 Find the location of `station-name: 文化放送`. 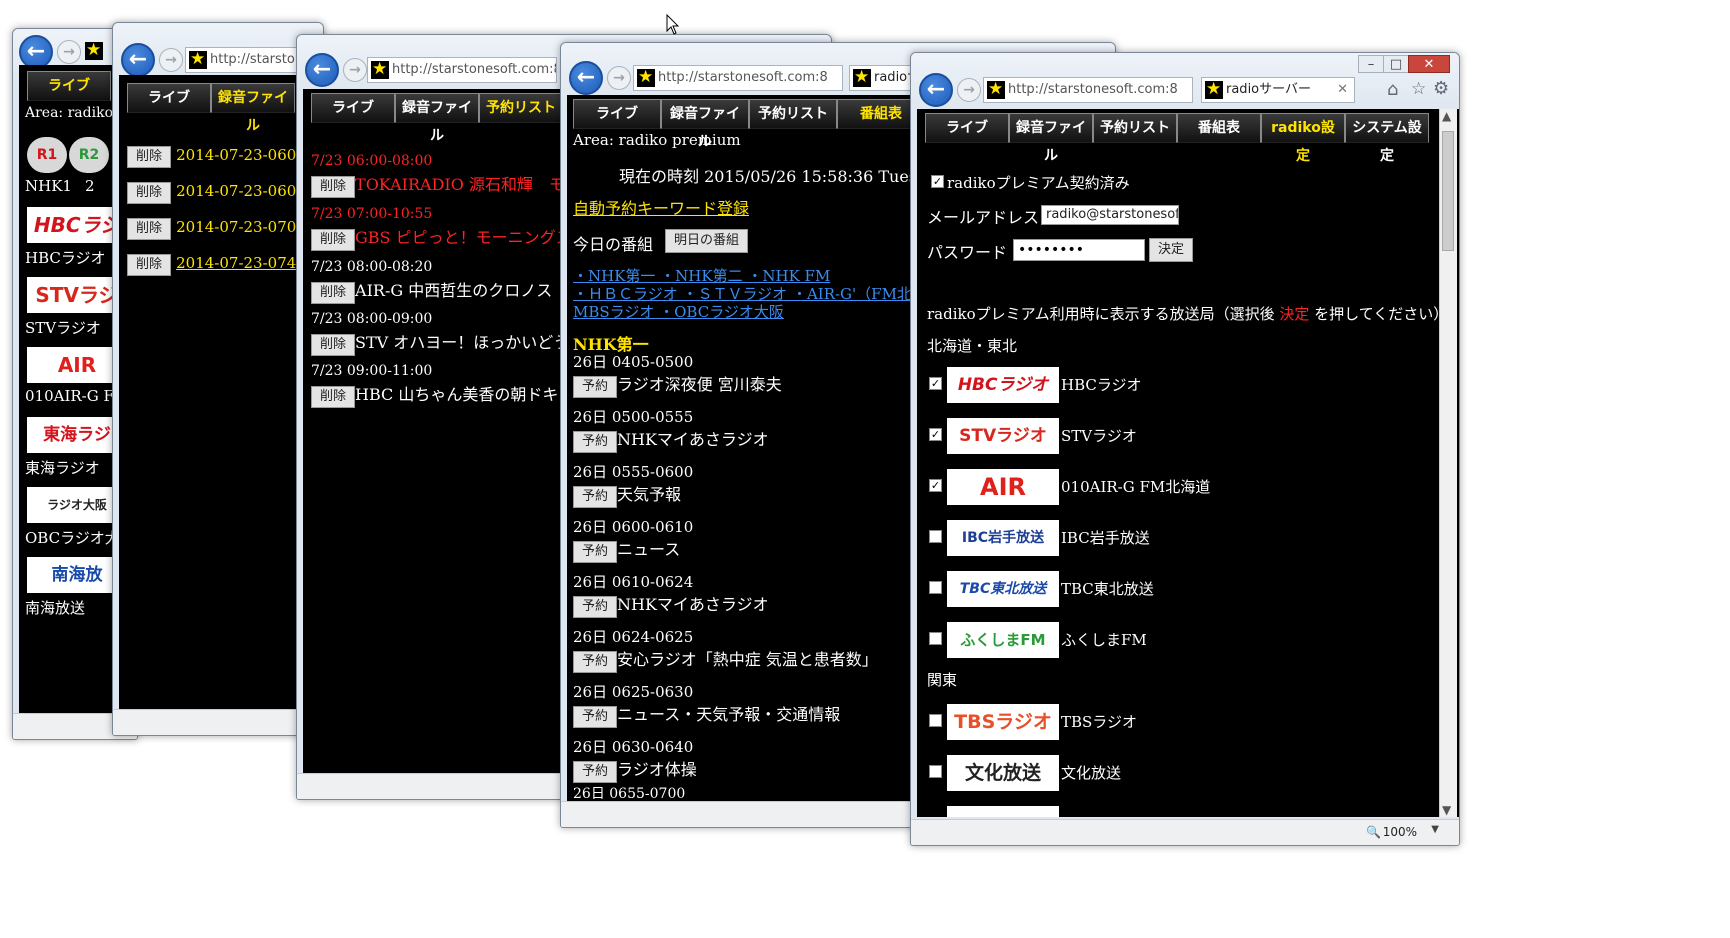

station-name: 文化放送 is located at coordinates (1091, 773).